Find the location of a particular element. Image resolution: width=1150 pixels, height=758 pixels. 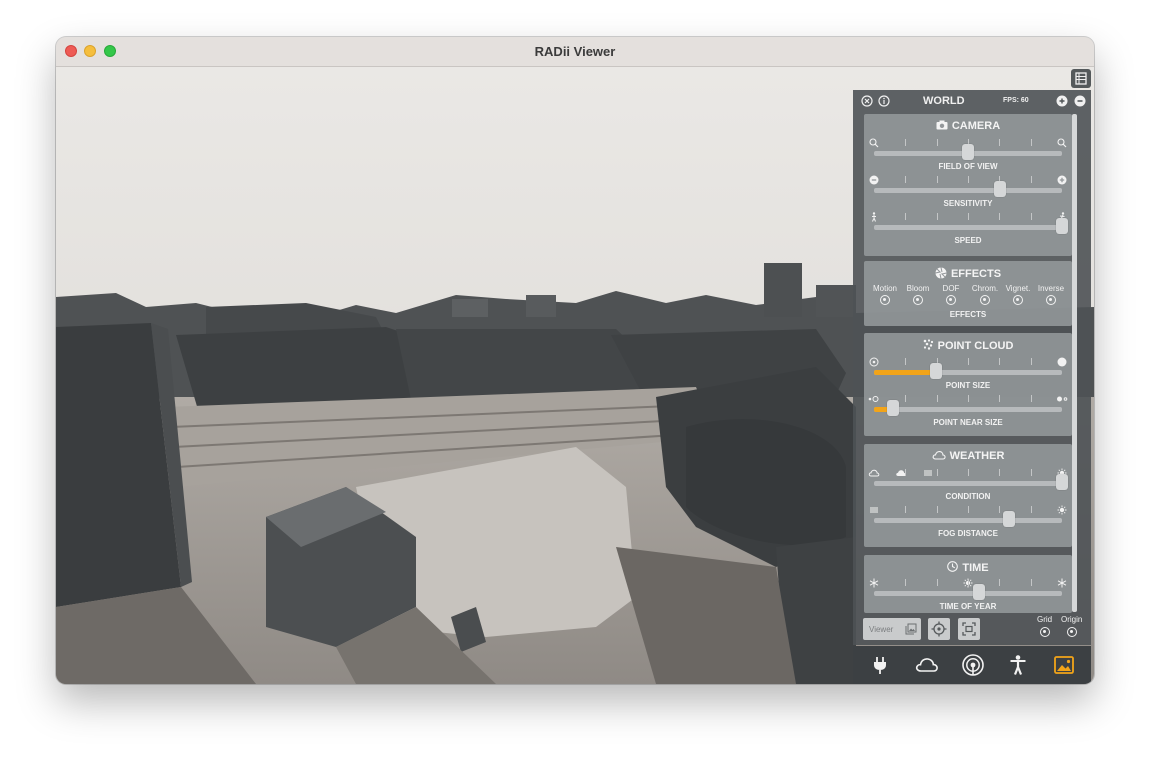

target-button is located at coordinates (939, 629).